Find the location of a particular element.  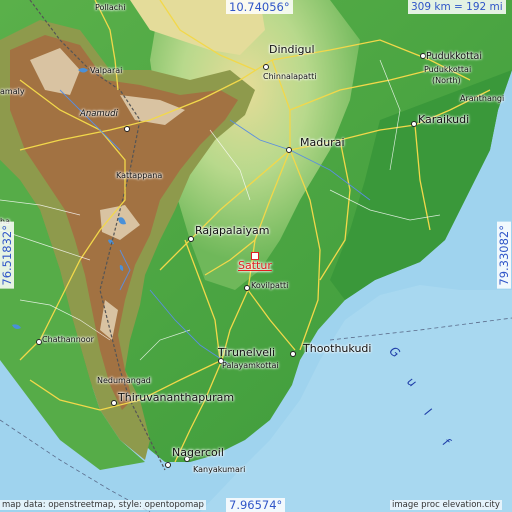

place-label-sattur: Sattur is located at coordinates (255, 265).